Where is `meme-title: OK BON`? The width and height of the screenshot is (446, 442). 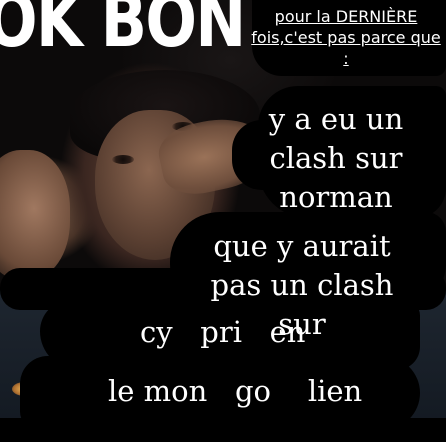 meme-title: OK BON is located at coordinates (123, 32).